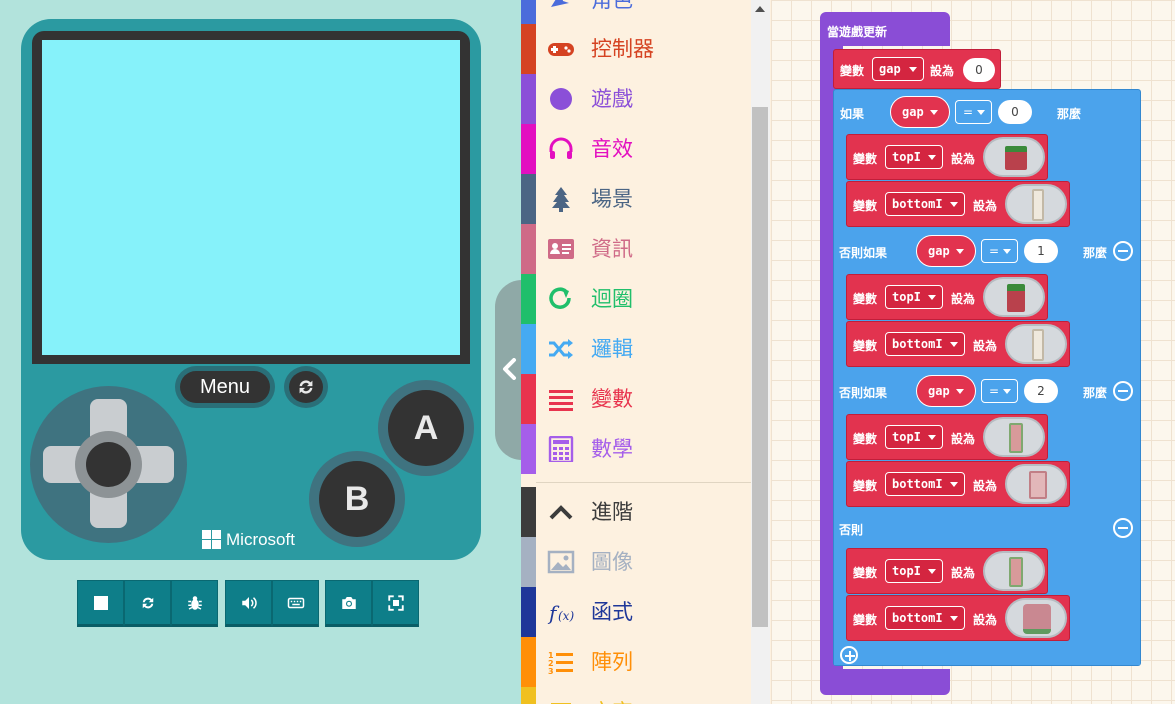 Image resolution: width=1175 pixels, height=704 pixels. What do you see at coordinates (636, 399) in the screenshot?
I see `category-list: 變數` at bounding box center [636, 399].